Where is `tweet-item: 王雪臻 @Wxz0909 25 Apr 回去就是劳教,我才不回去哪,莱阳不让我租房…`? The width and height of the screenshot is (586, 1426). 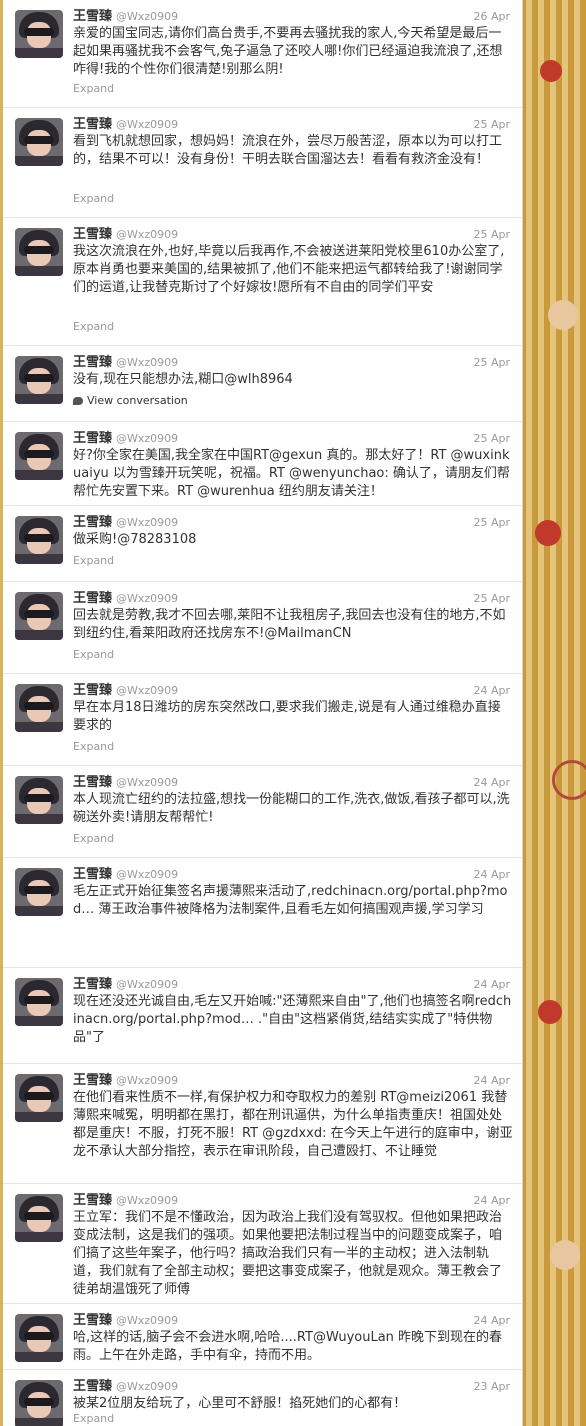
tweet-item: 王雪臻 @Wxz0909 25 Apr 回去就是劳教,我才不回去哪,莱阳不让我租房… is located at coordinates (262, 628).